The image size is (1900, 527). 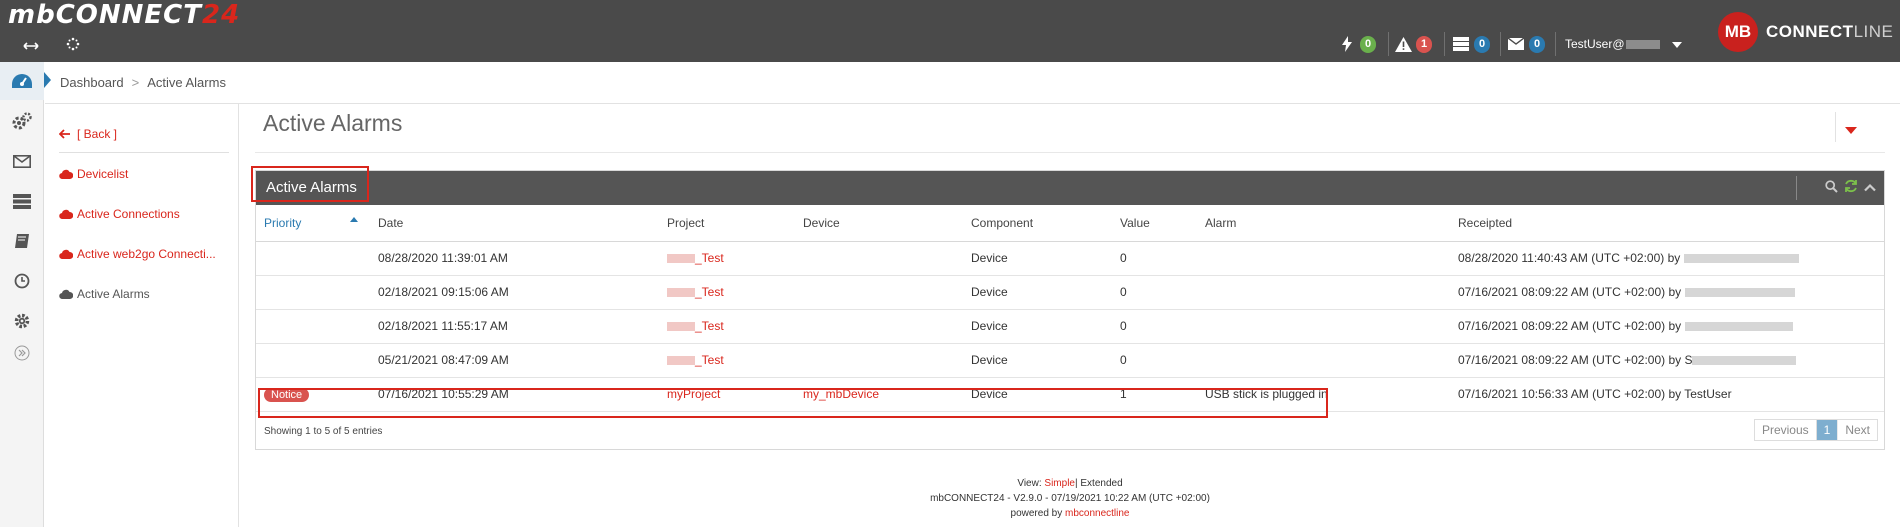 I want to click on power-status: 0, so click(x=1357, y=44).